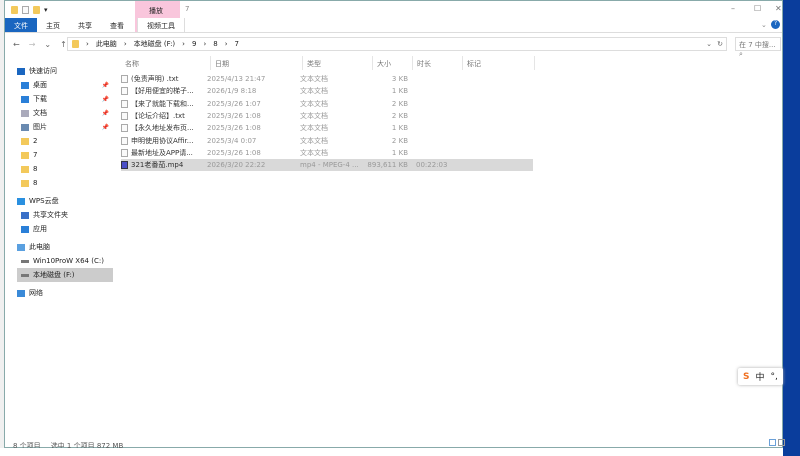  I want to click on sidebar-item-label: 本地磁盘 (F:), so click(54, 275).